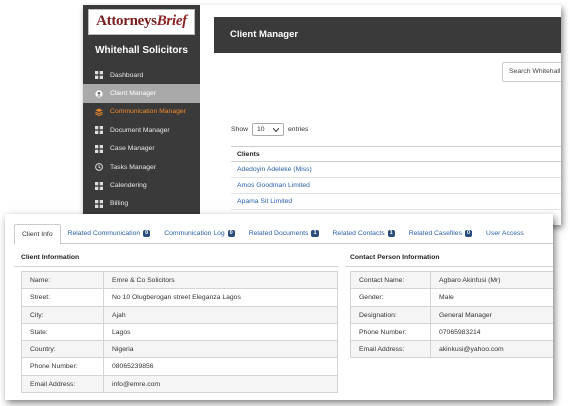  Describe the element at coordinates (396, 170) in the screenshot. I see `client-link: Adedoyin Adeleke (Miss)` at that location.